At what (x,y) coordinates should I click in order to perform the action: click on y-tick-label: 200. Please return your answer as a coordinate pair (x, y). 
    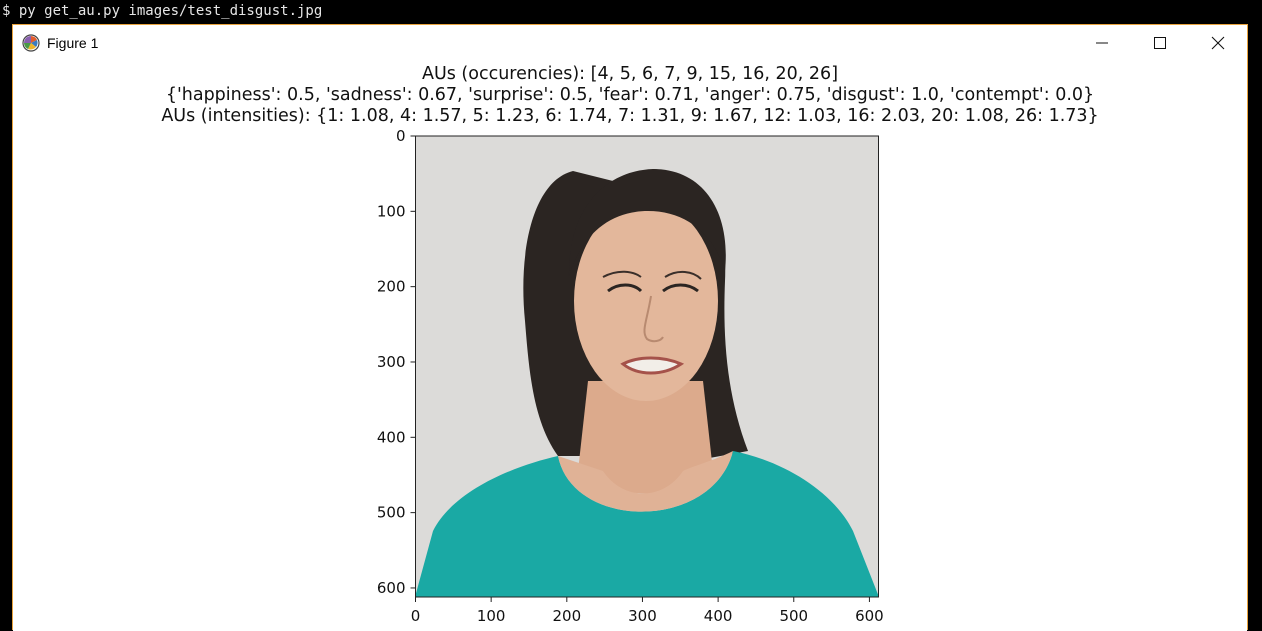
    Looking at the image, I should click on (391, 287).